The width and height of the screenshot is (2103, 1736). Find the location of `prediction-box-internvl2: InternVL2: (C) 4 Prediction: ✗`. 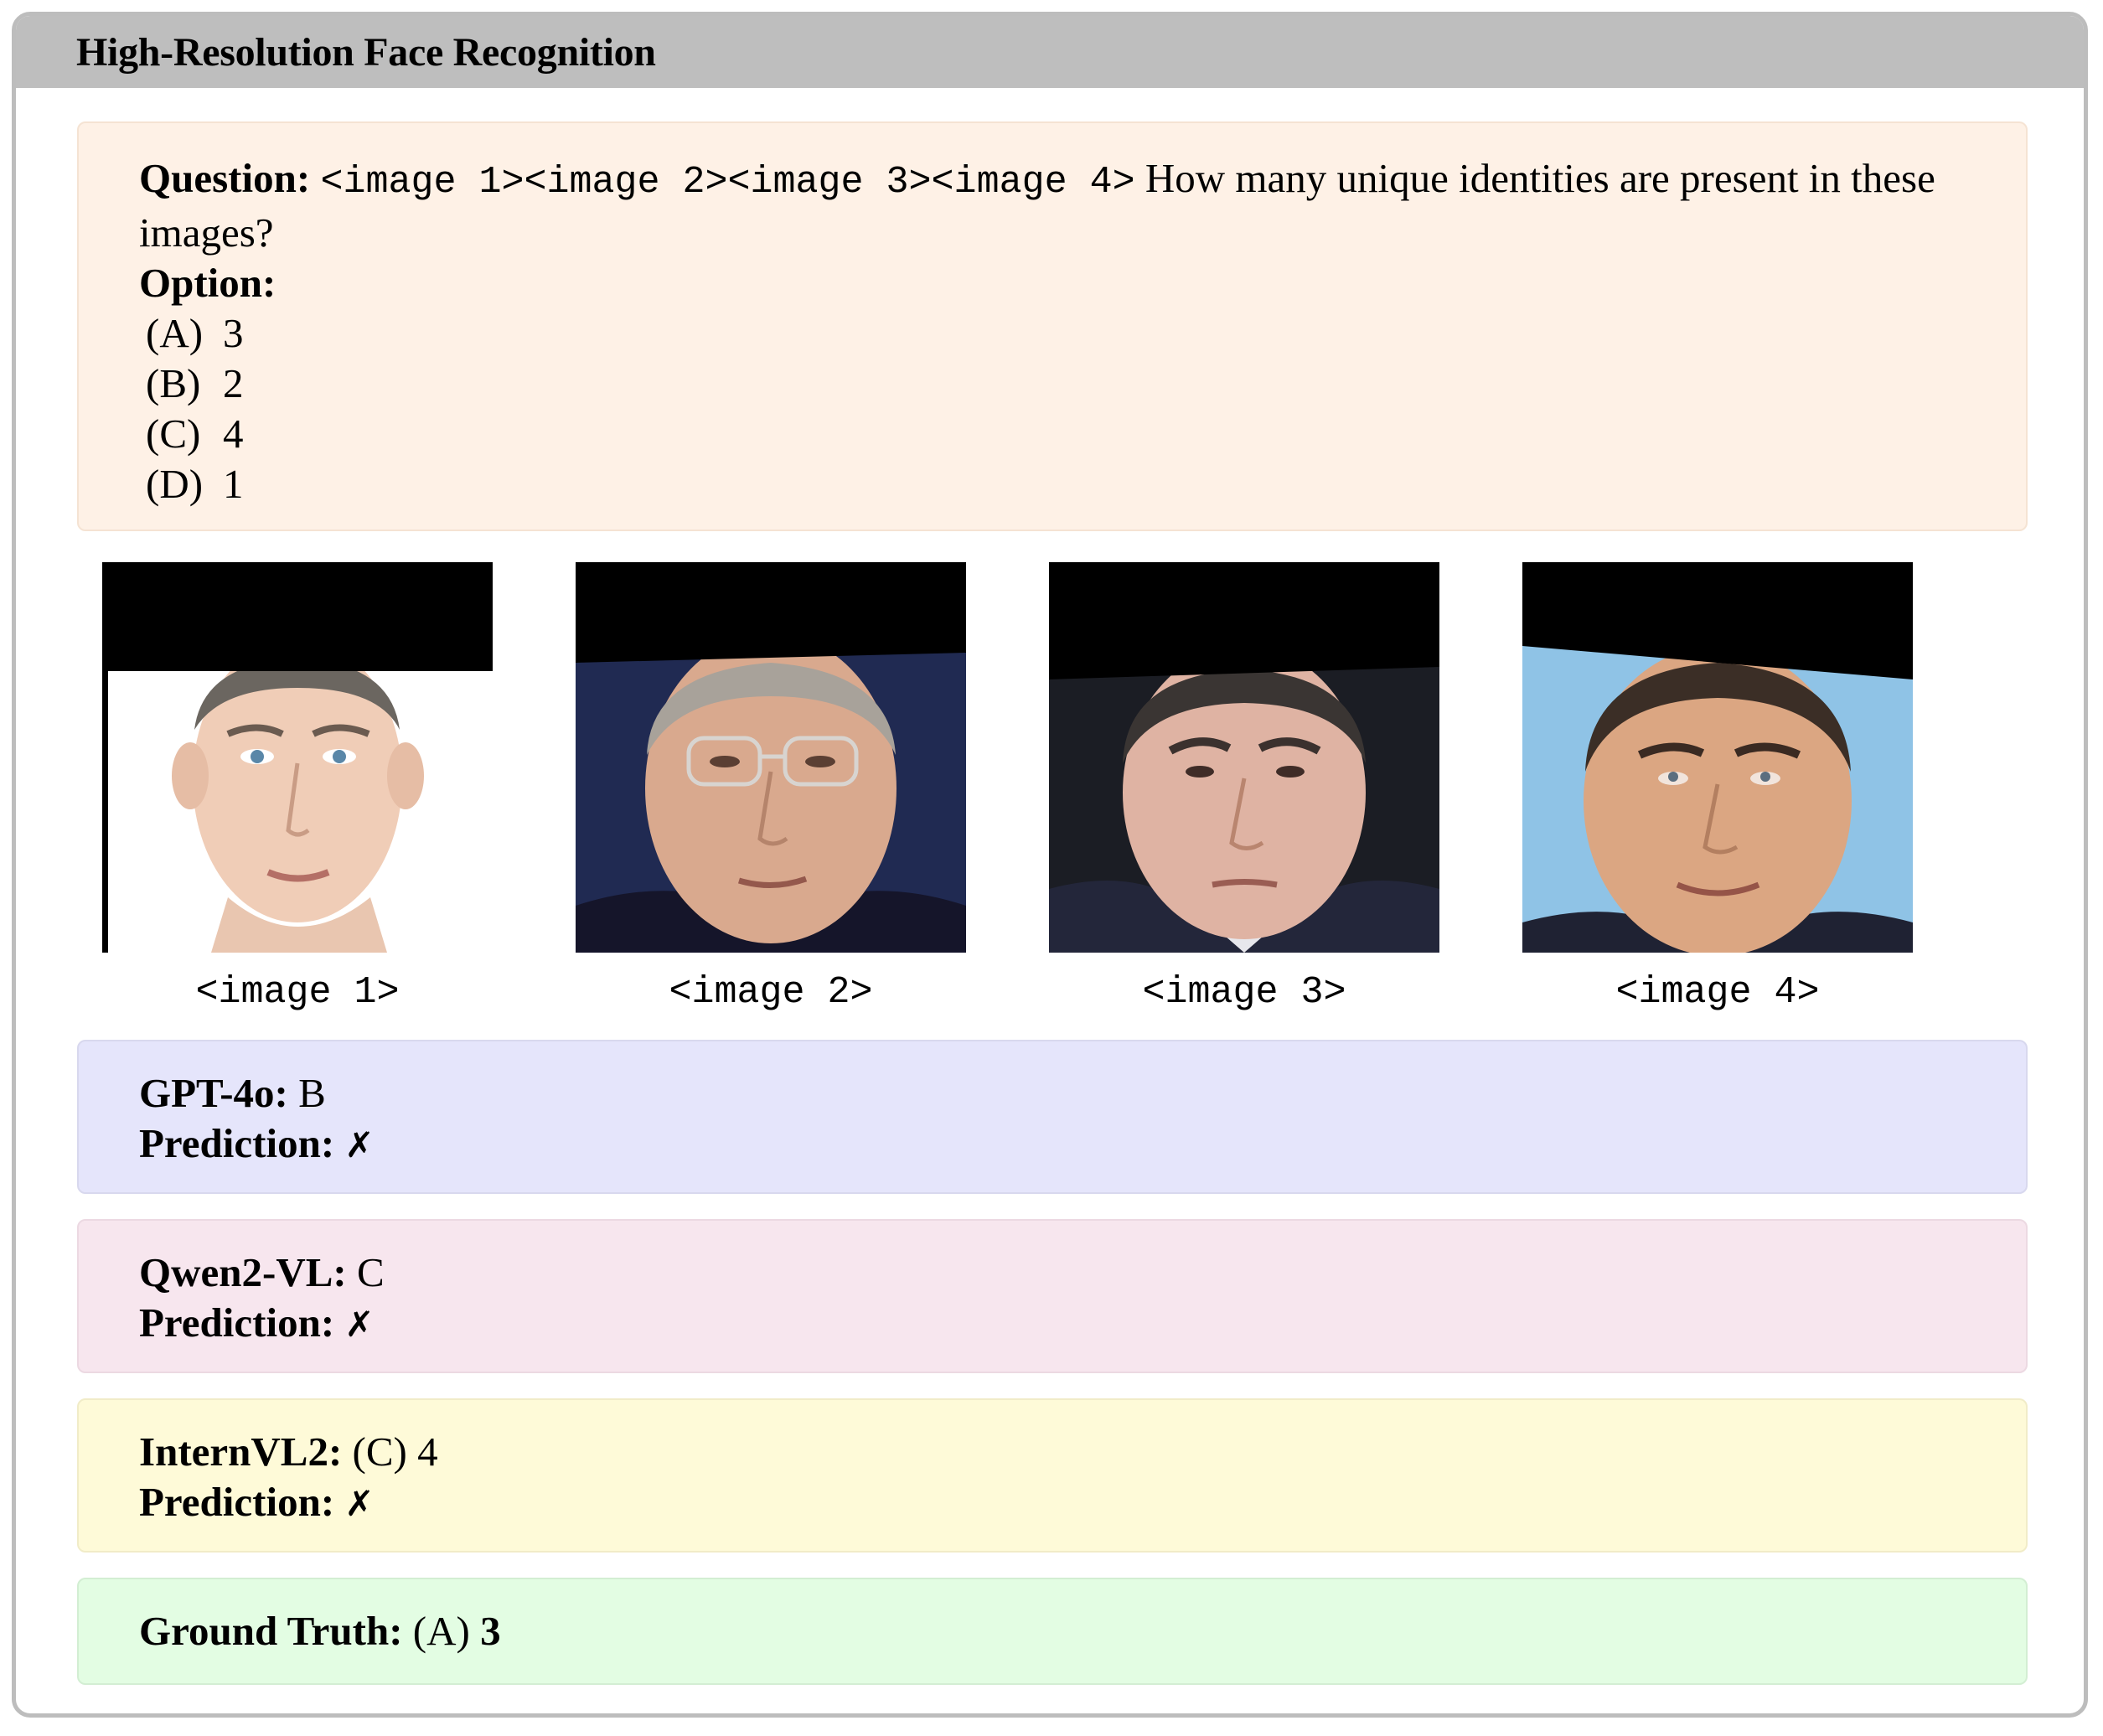

prediction-box-internvl2: InternVL2: (C) 4 Prediction: ✗ is located at coordinates (1052, 1475).